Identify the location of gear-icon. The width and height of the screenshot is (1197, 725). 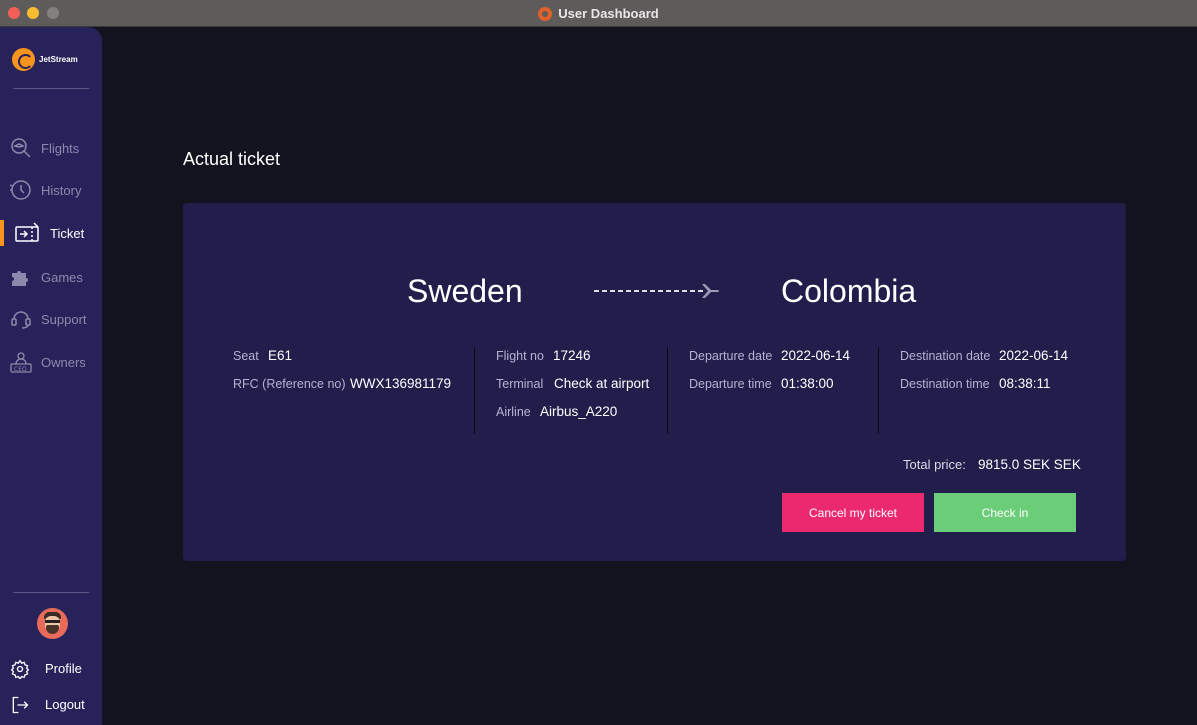
(20, 669).